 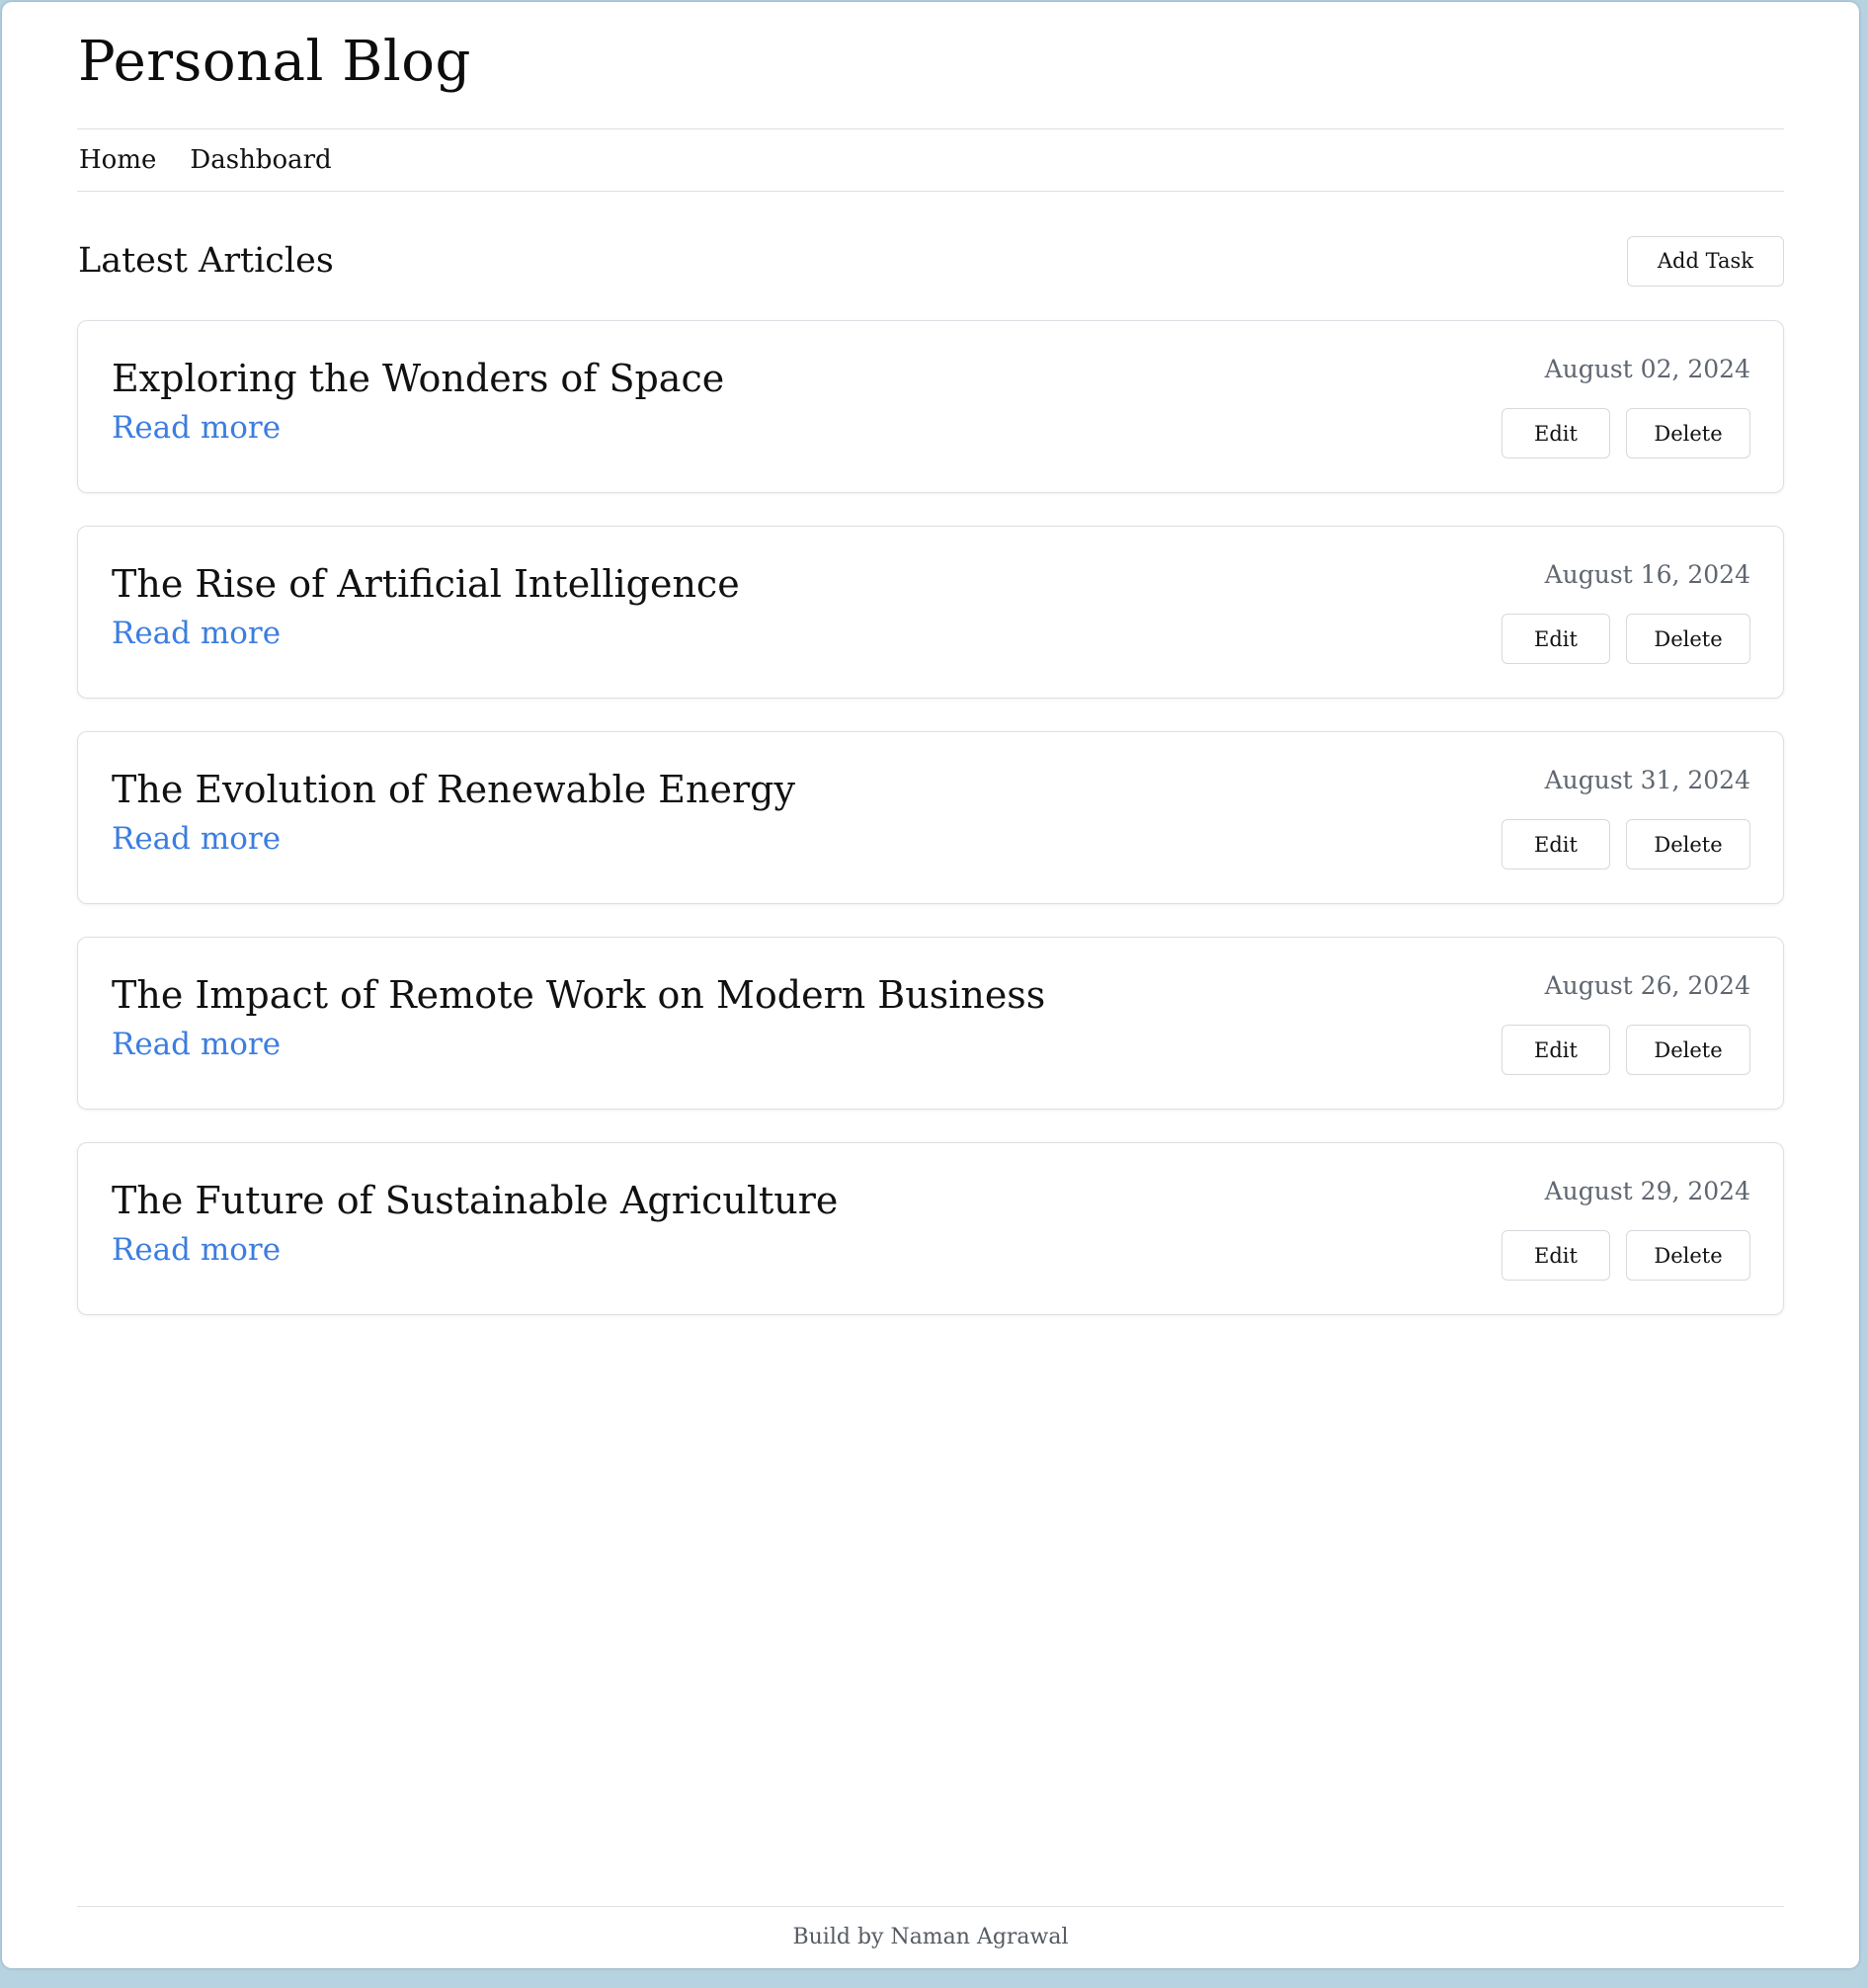 What do you see at coordinates (475, 1201) in the screenshot?
I see `article-title: The Future of Sustainable Agriculture` at bounding box center [475, 1201].